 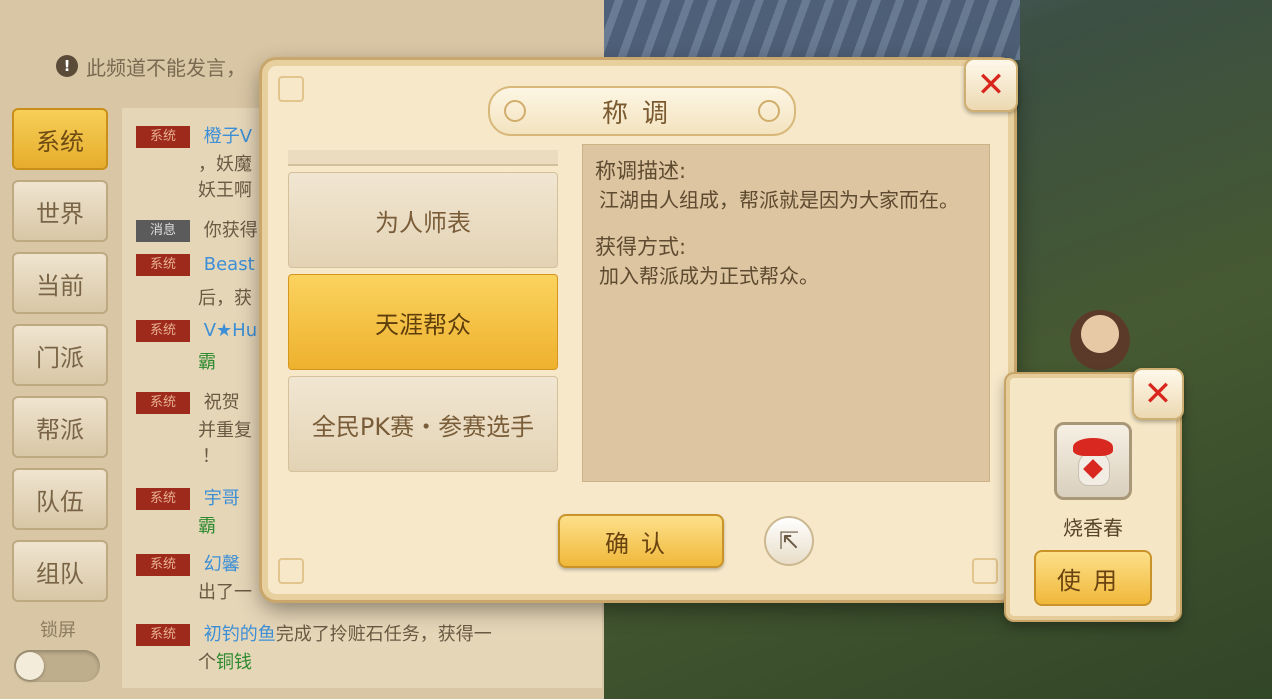 What do you see at coordinates (195, 265) in the screenshot?
I see `list-item: 系统 Beast` at bounding box center [195, 265].